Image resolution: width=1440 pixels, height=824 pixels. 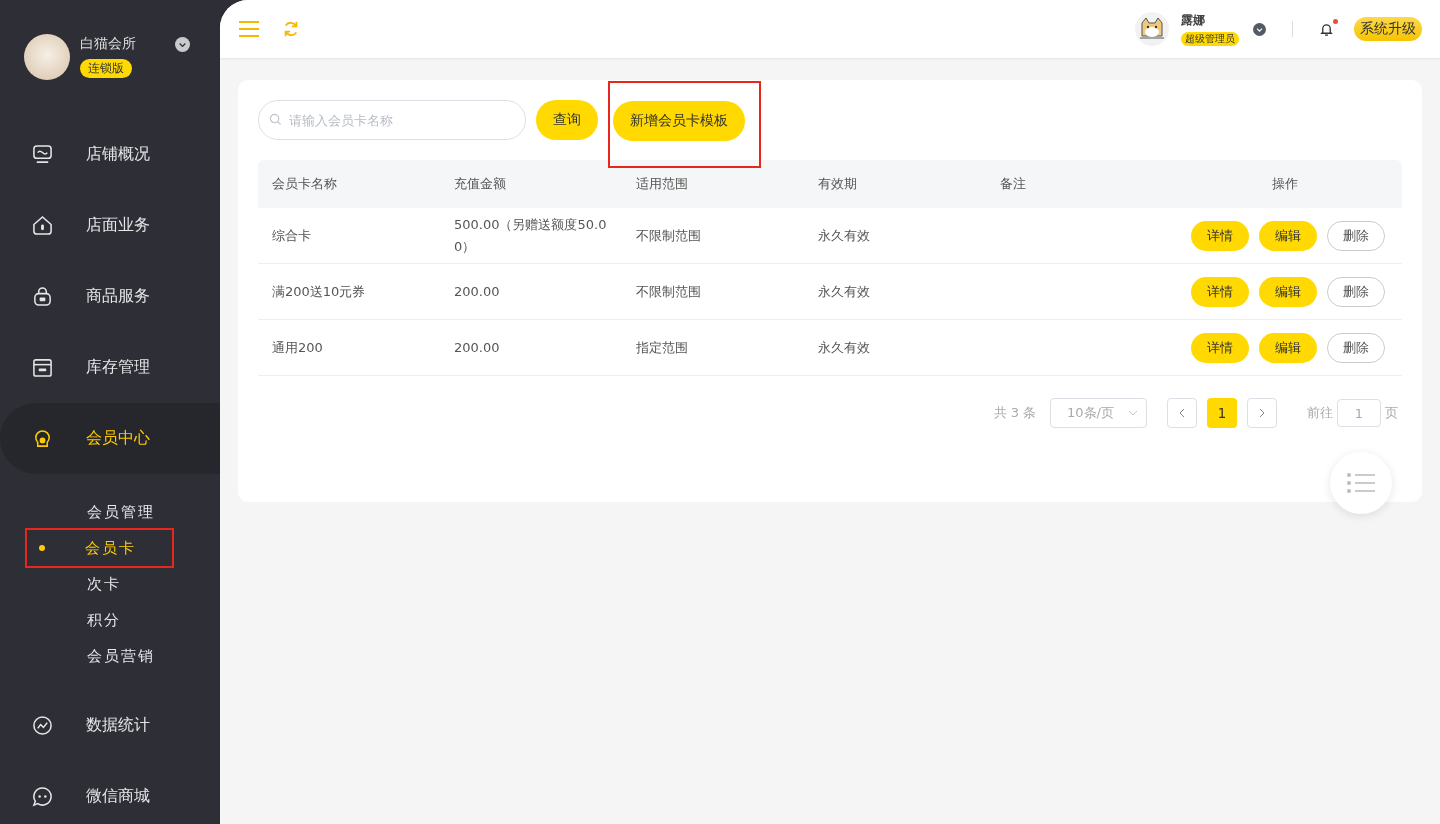 What do you see at coordinates (1013, 183) in the screenshot?
I see `column-header: 备注` at bounding box center [1013, 183].